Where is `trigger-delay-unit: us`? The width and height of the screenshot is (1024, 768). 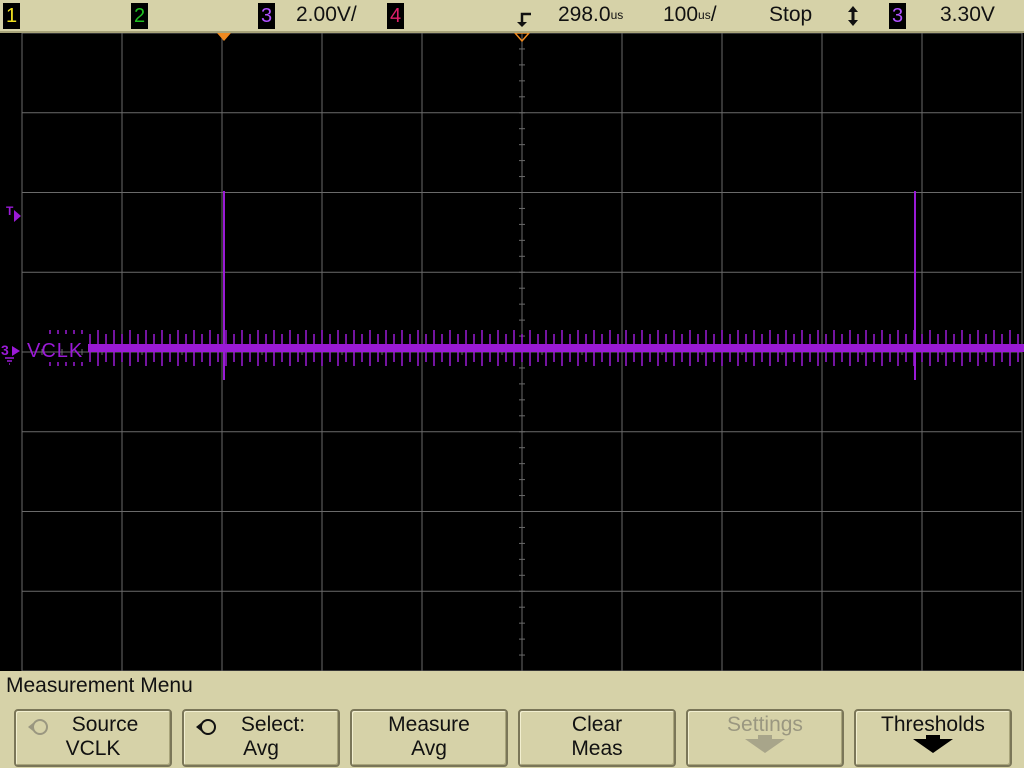 trigger-delay-unit: us is located at coordinates (617, 15).